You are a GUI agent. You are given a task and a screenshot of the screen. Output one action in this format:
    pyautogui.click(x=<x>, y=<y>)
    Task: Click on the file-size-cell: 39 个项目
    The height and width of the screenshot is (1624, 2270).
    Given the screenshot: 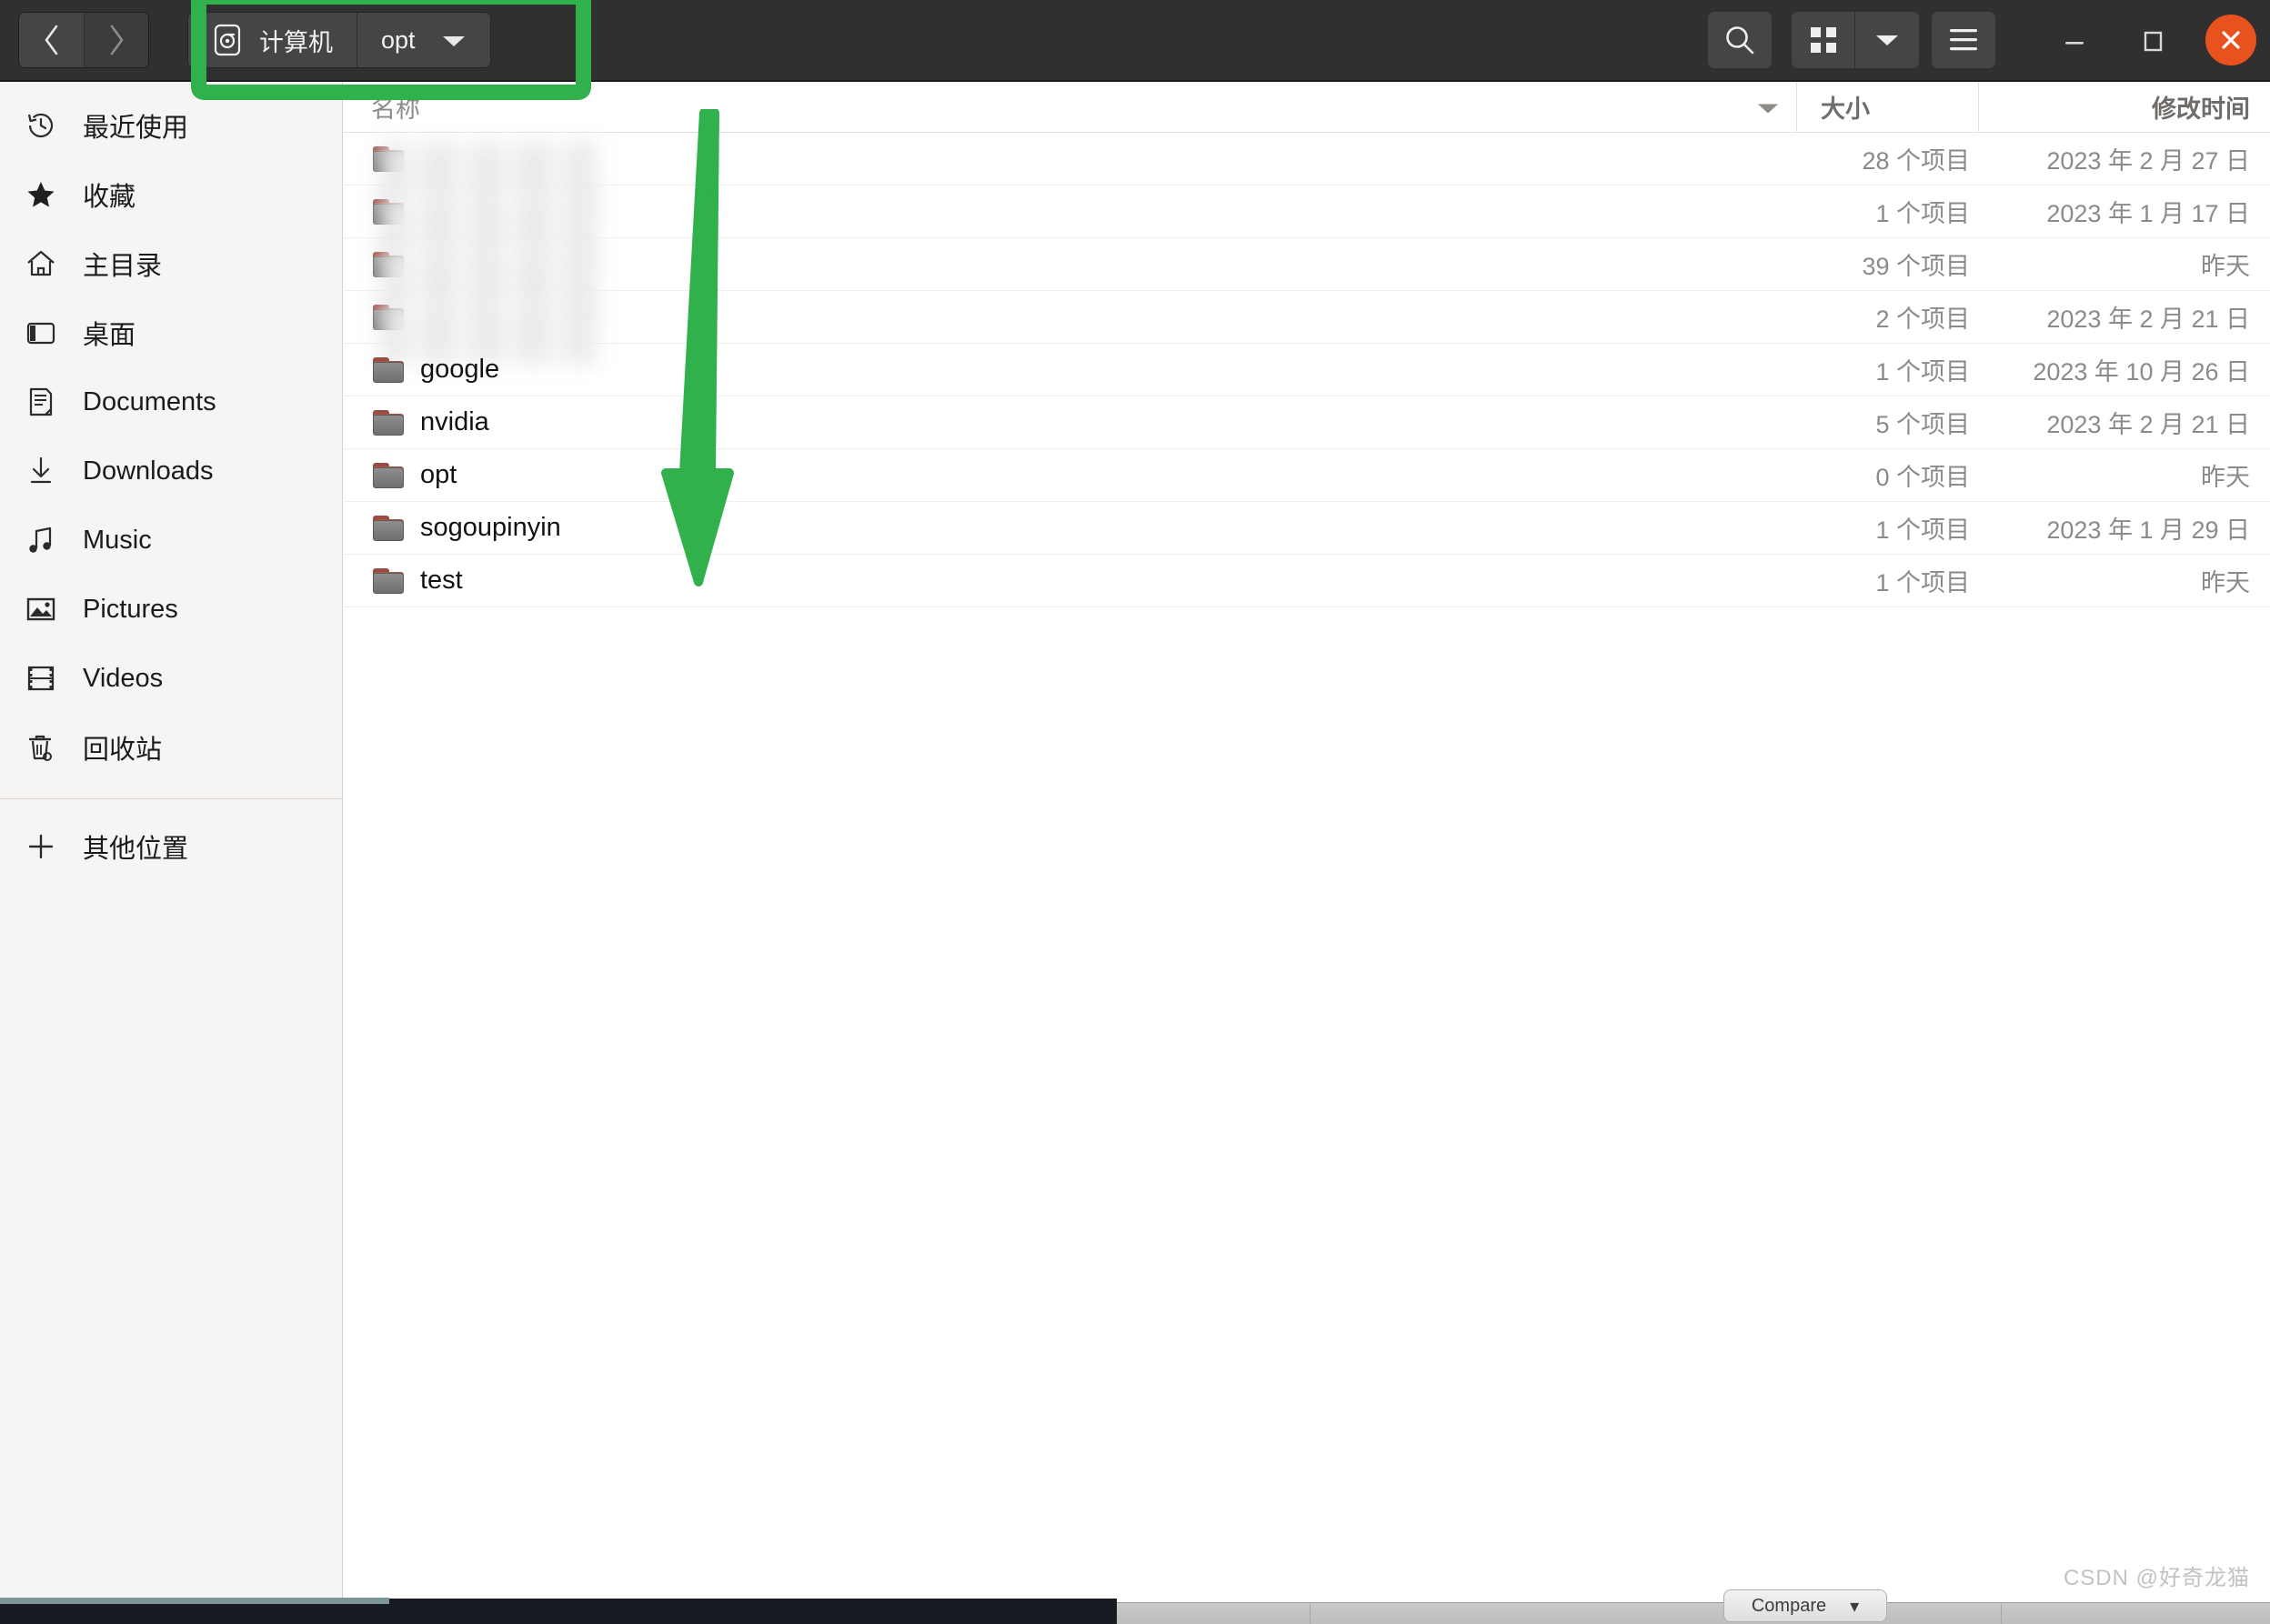 What is the action you would take?
    pyautogui.click(x=1916, y=266)
    